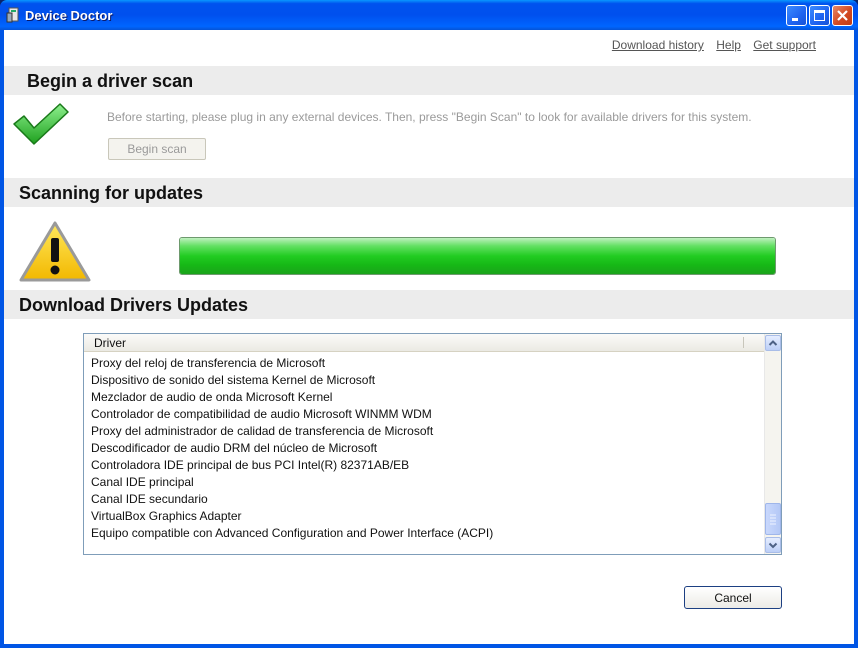  What do you see at coordinates (772, 444) in the screenshot?
I see `vertical-scrollbar` at bounding box center [772, 444].